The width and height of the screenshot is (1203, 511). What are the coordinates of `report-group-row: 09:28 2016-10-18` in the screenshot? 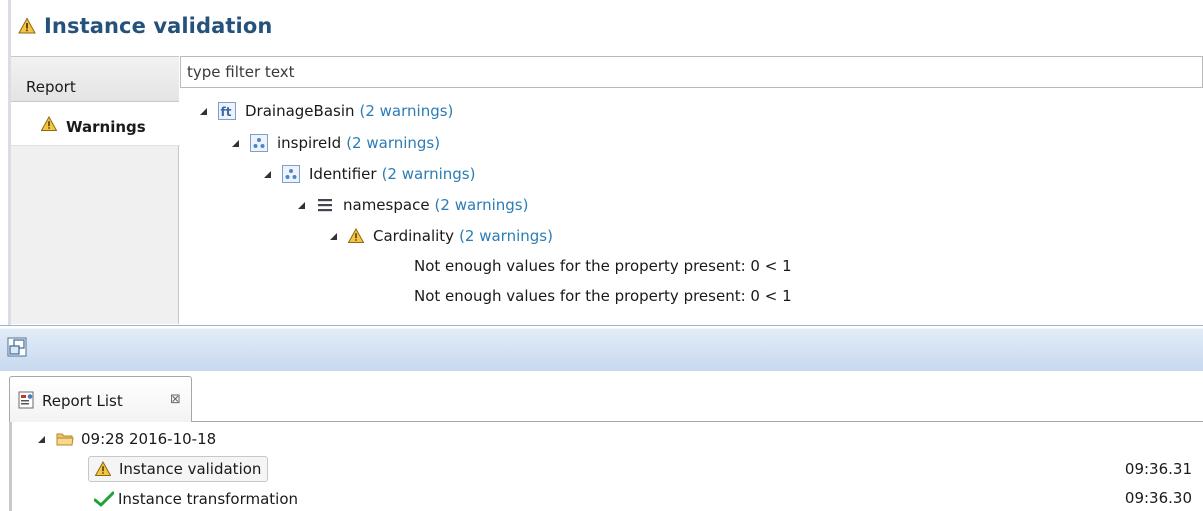 It's located at (126, 439).